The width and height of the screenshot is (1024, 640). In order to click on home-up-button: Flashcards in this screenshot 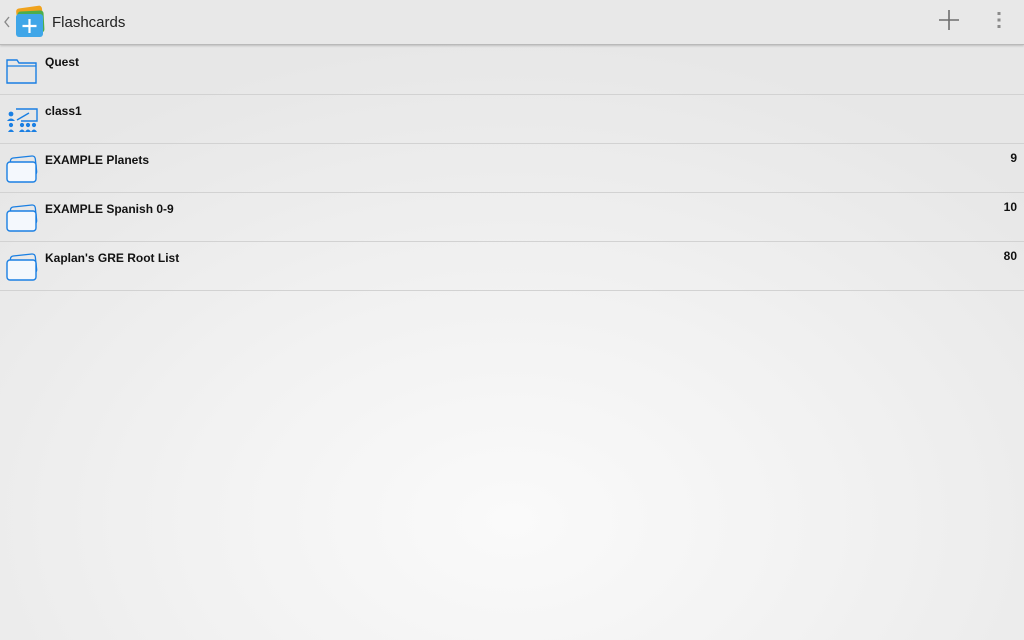, I will do `click(62, 22)`.